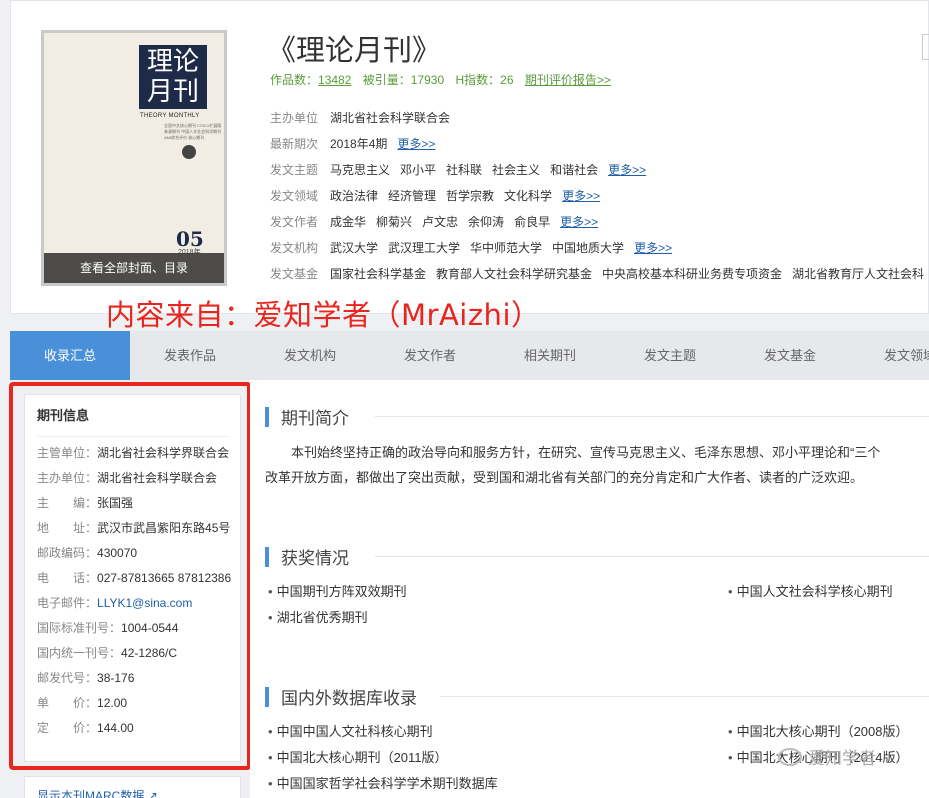  What do you see at coordinates (506, 248) in the screenshot?
I see `meta-value: 华中师范大学` at bounding box center [506, 248].